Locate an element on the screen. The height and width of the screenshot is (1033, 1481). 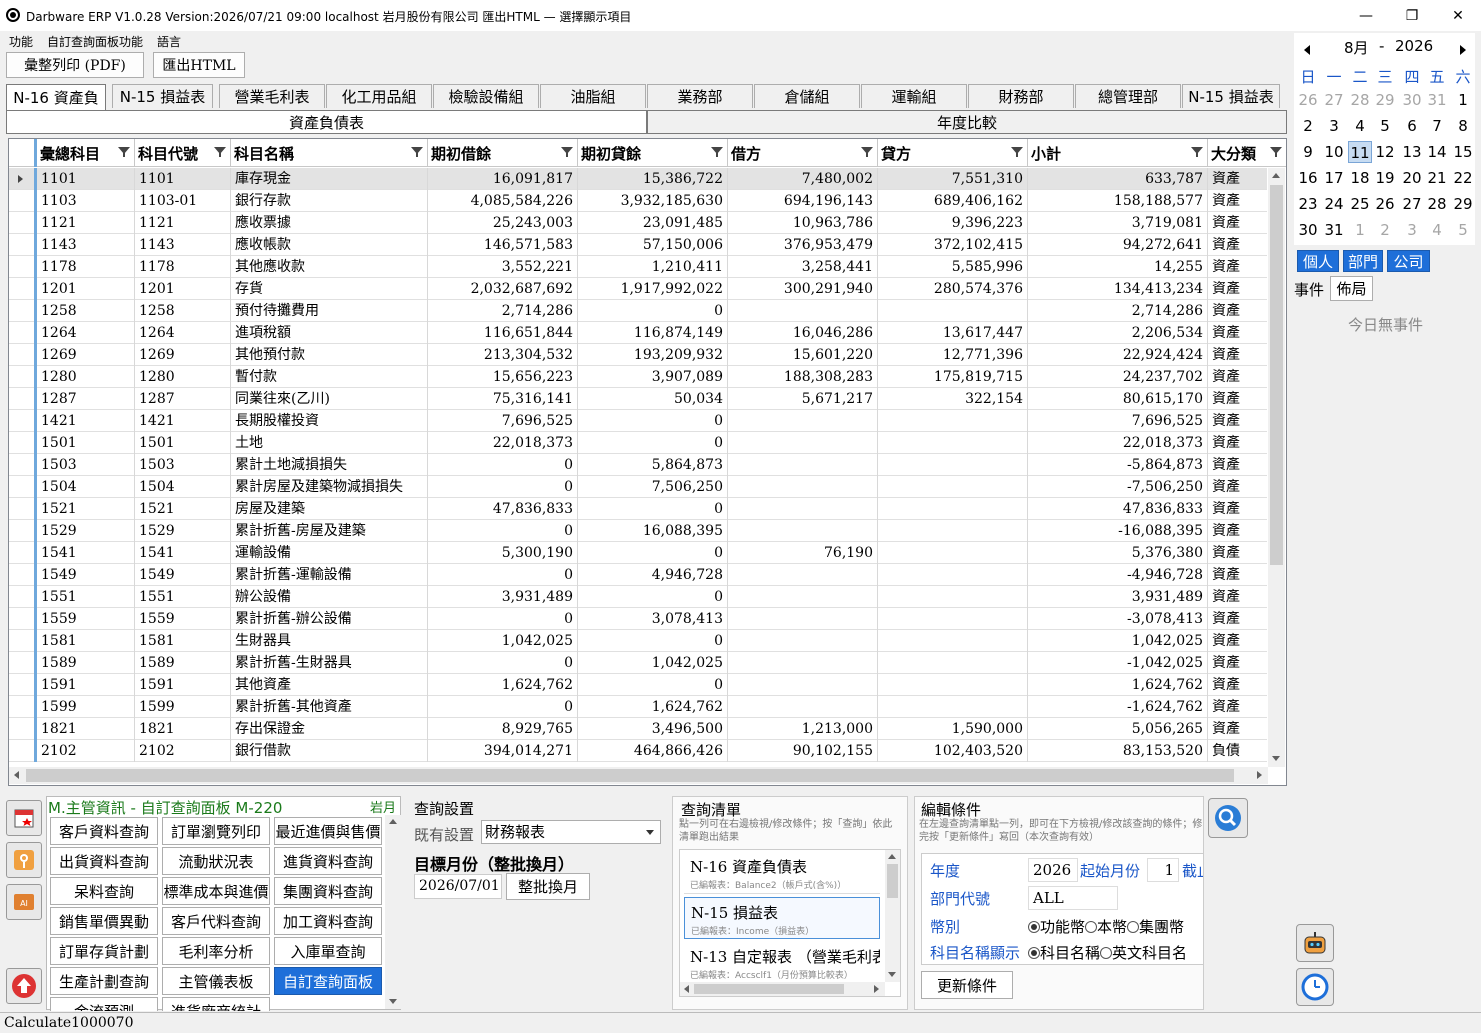
calendar-day: 27 is located at coordinates (1334, 100).